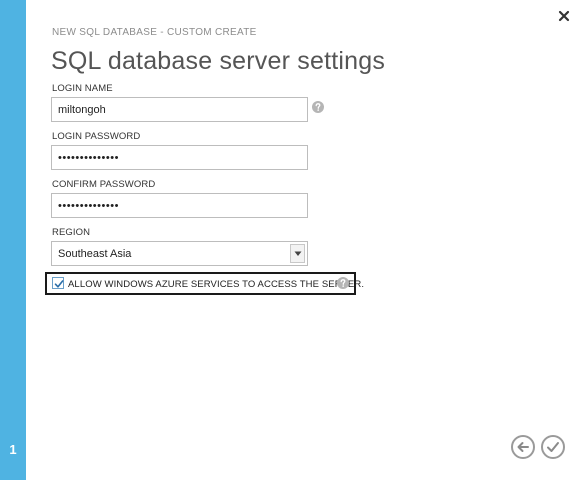 This screenshot has width=583, height=480. Describe the element at coordinates (104, 184) in the screenshot. I see `confirm-password-label: CONFIRM PASSWORD` at that location.